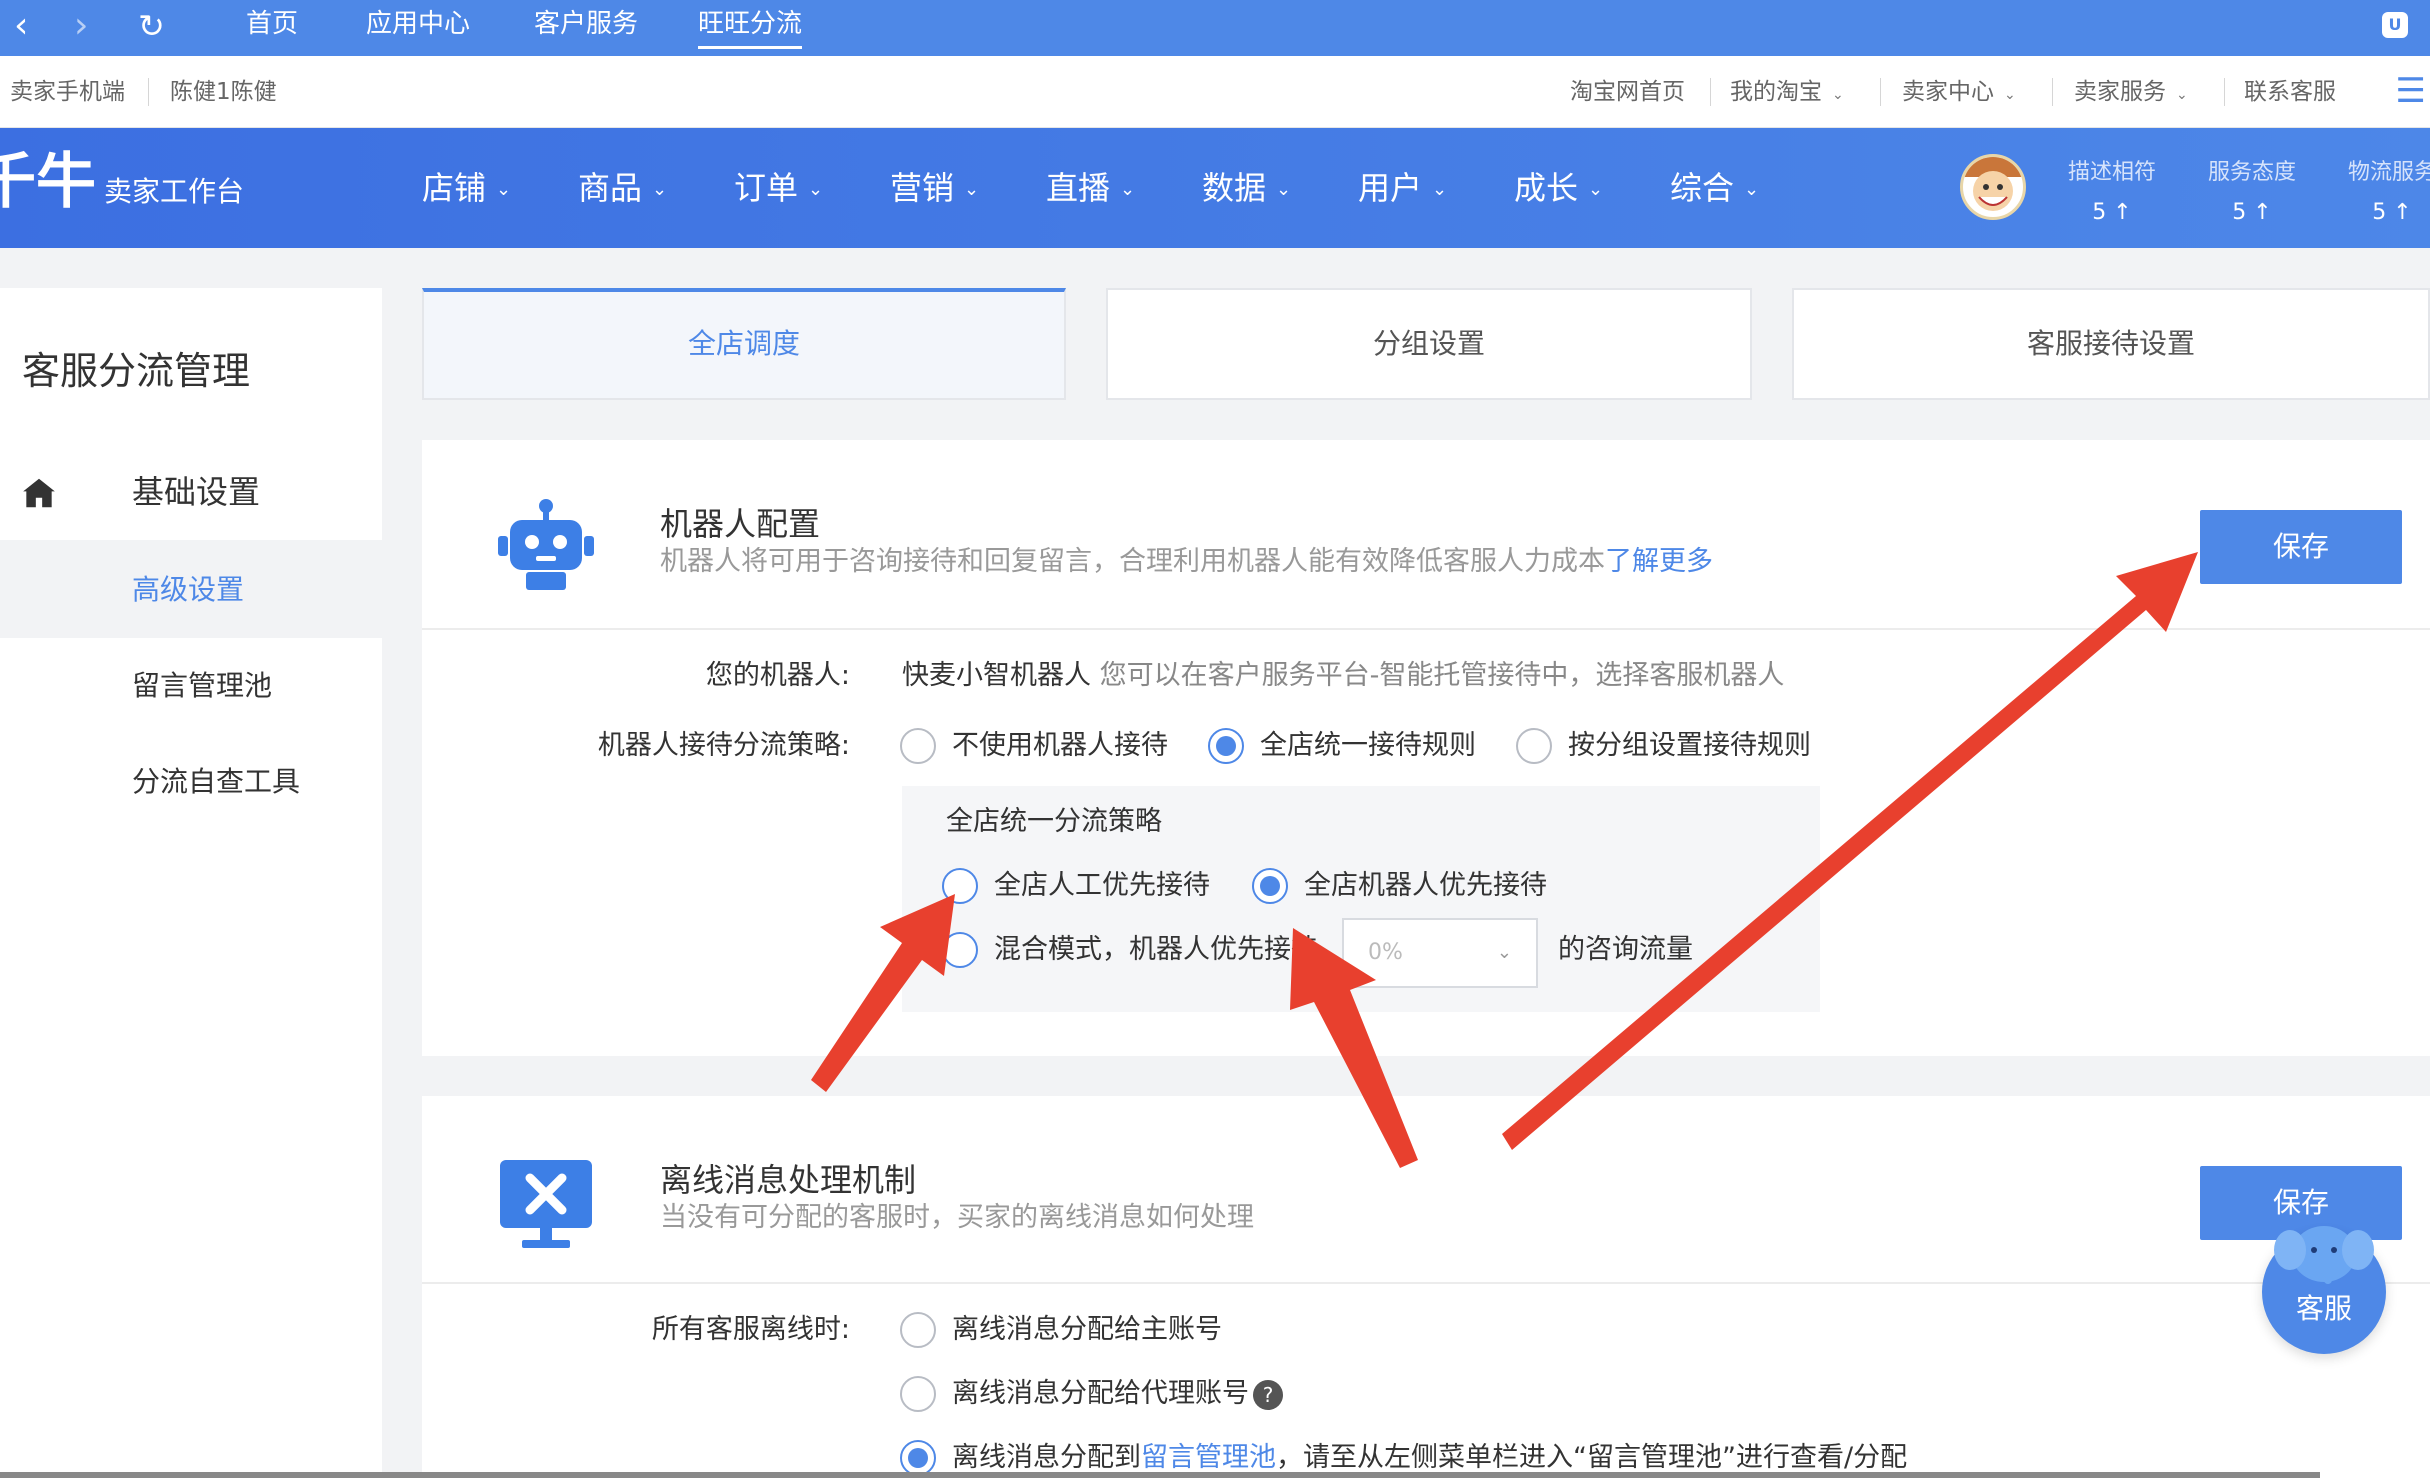  I want to click on my-taobao-menu: 我的淘宝 ⌄, so click(1787, 93).